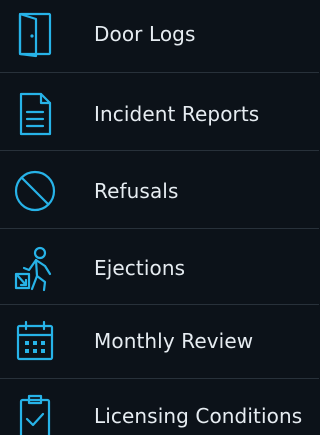  What do you see at coordinates (35, 268) in the screenshot?
I see `ejection-person-icon` at bounding box center [35, 268].